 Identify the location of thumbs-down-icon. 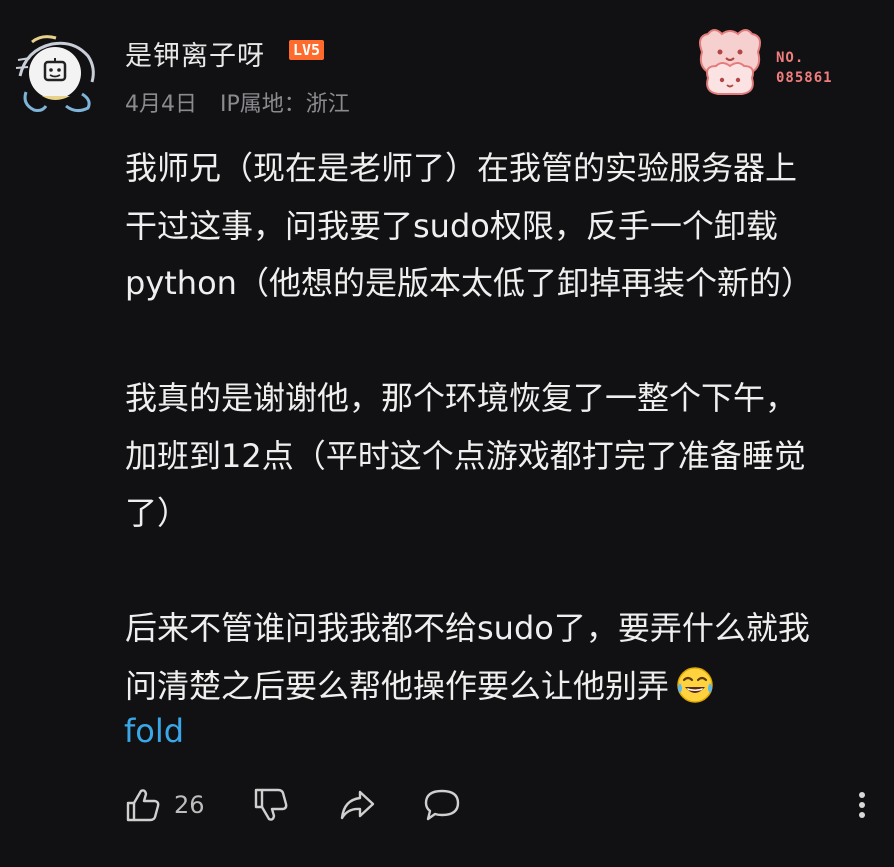
(271, 804).